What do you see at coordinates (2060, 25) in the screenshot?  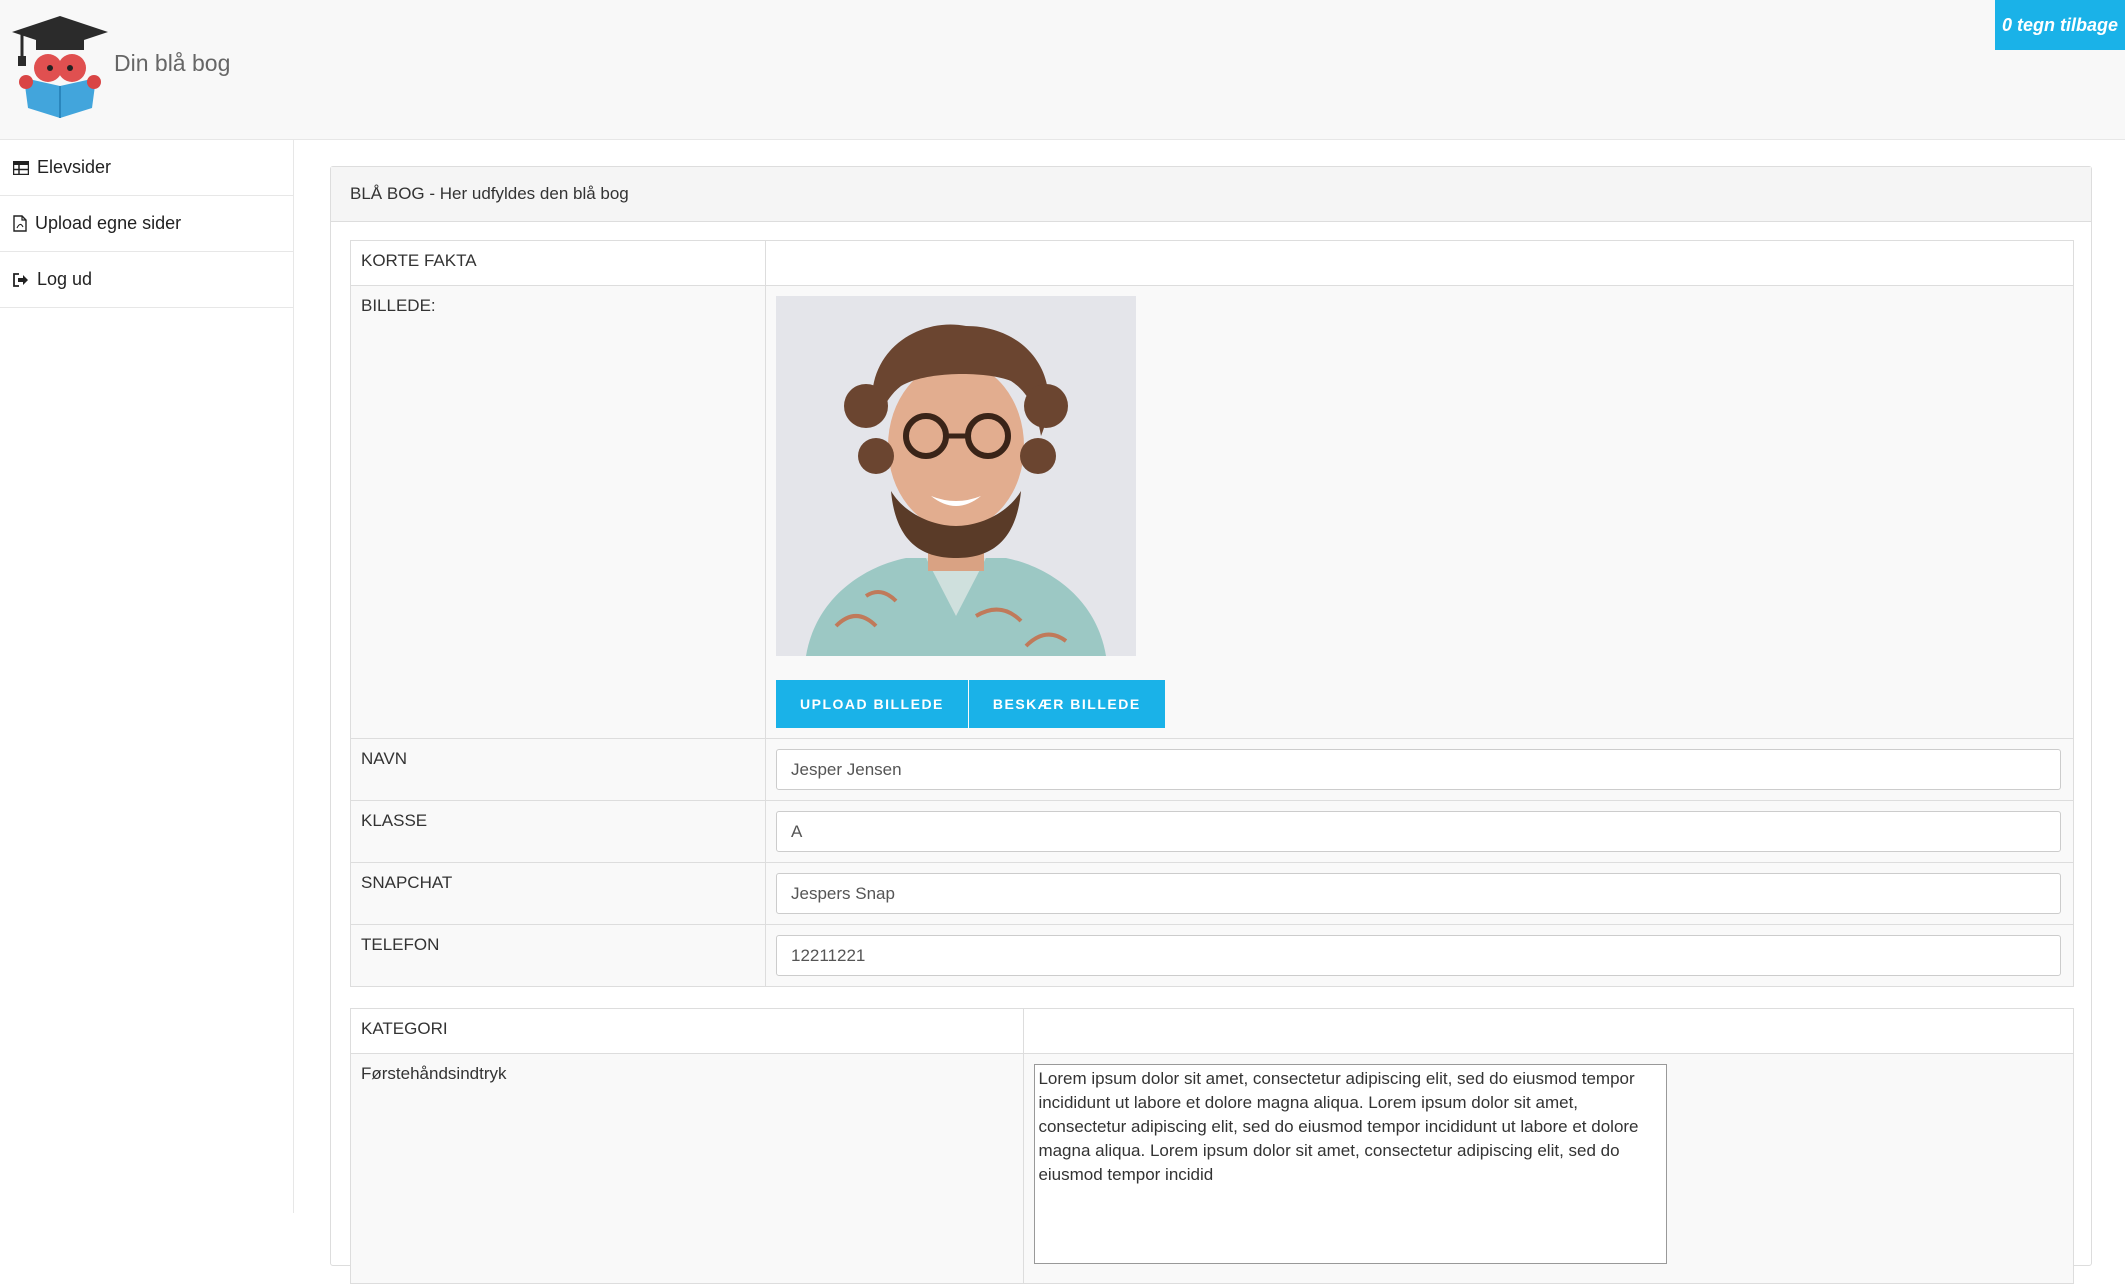 I see `character-counter: 0 tegn tilbage` at bounding box center [2060, 25].